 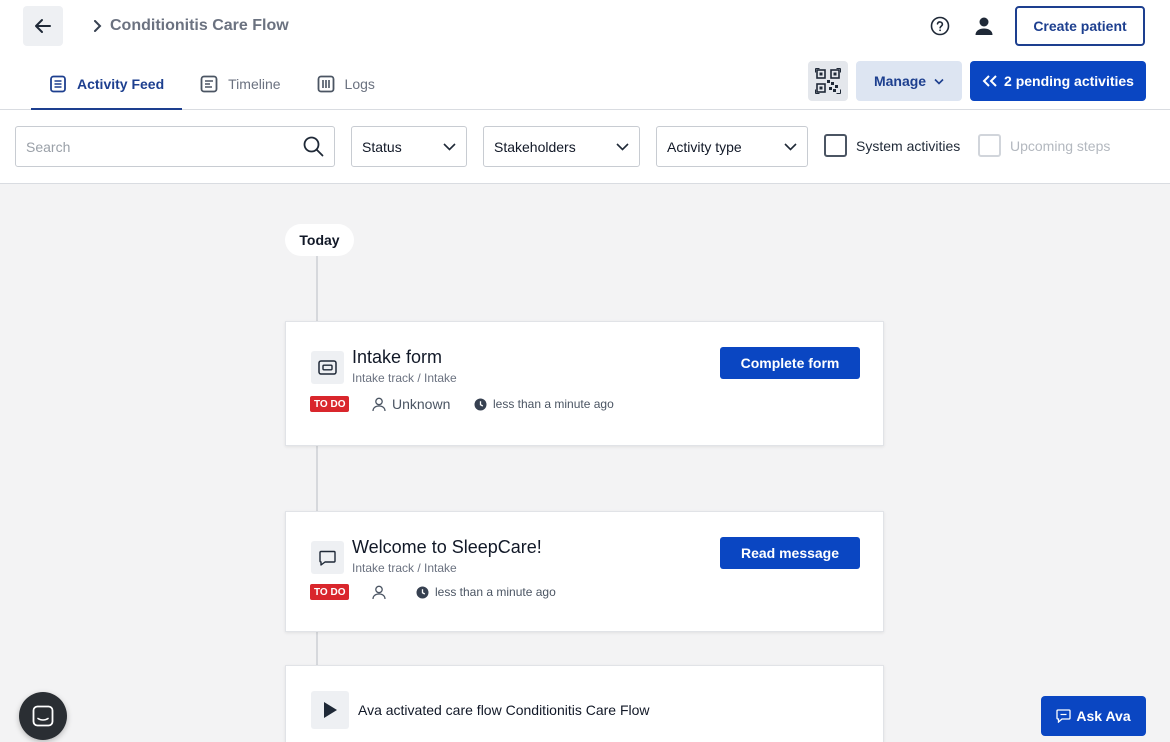 I want to click on form-icon, so click(x=327, y=367).